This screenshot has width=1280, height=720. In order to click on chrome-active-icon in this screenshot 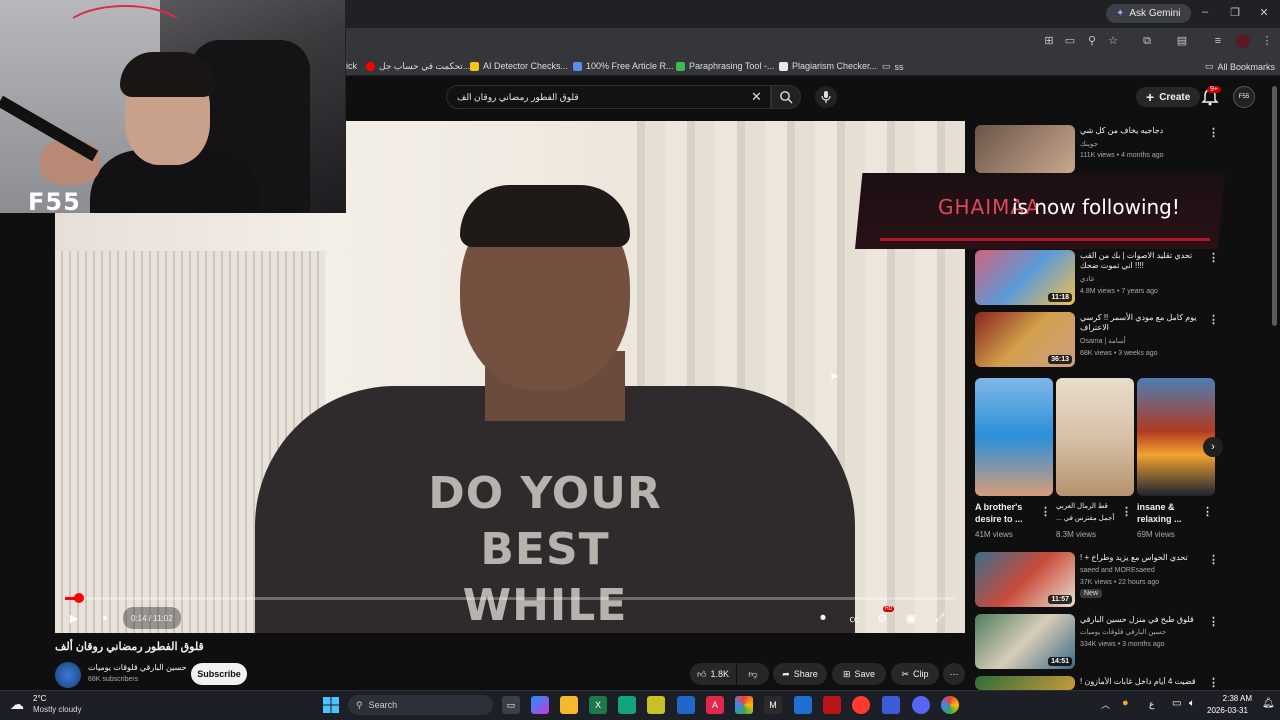, I will do `click(950, 705)`.